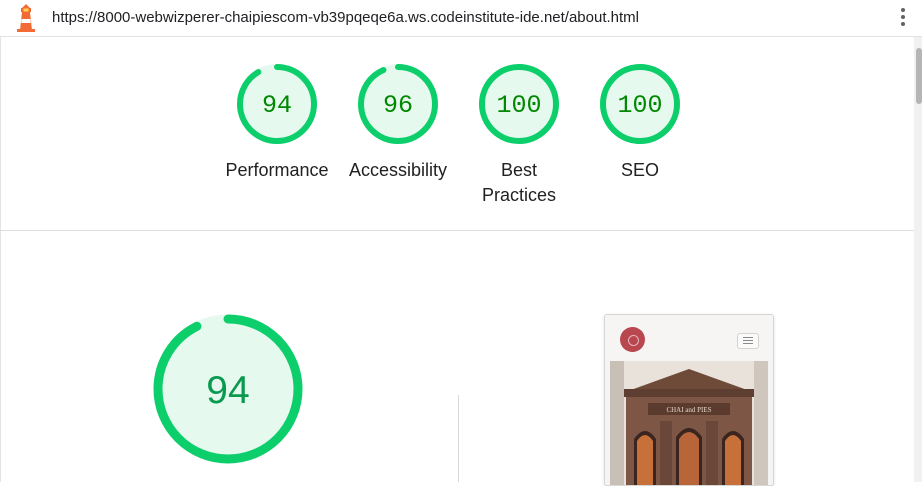 The image size is (922, 486). What do you see at coordinates (919, 76) in the screenshot?
I see `scrollbar-thumb` at bounding box center [919, 76].